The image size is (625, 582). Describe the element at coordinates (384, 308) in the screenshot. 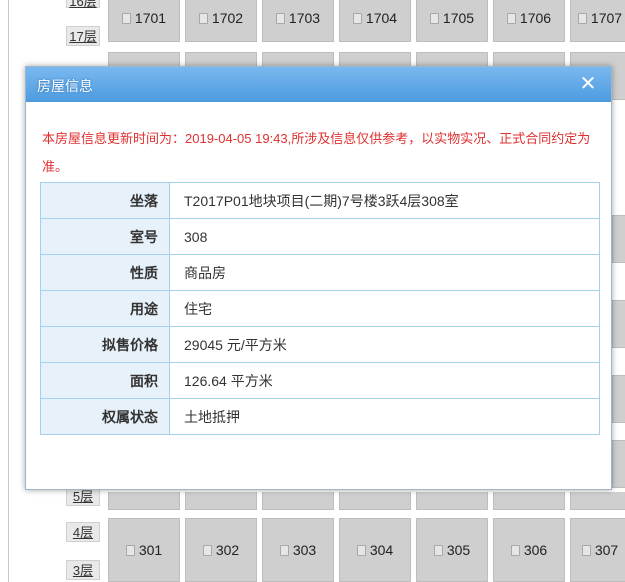

I see `value-usage: 住宅` at that location.